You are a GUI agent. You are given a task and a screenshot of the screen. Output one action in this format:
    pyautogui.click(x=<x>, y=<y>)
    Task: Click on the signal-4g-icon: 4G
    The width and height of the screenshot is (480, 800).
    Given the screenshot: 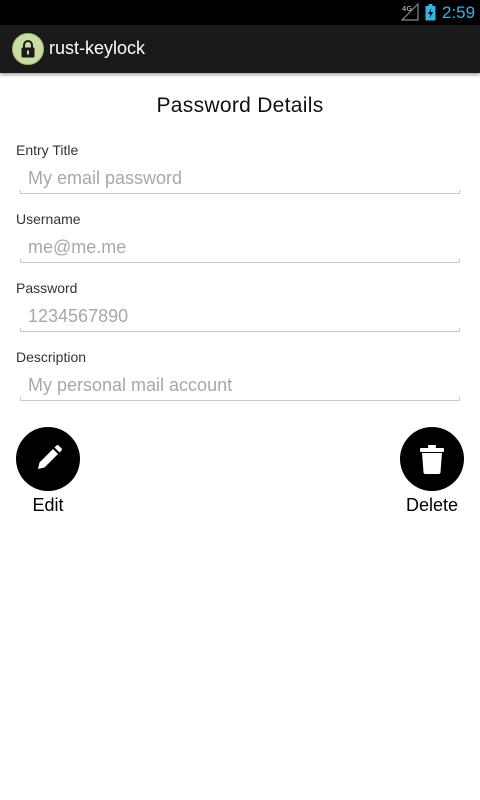 What is the action you would take?
    pyautogui.click(x=409, y=11)
    